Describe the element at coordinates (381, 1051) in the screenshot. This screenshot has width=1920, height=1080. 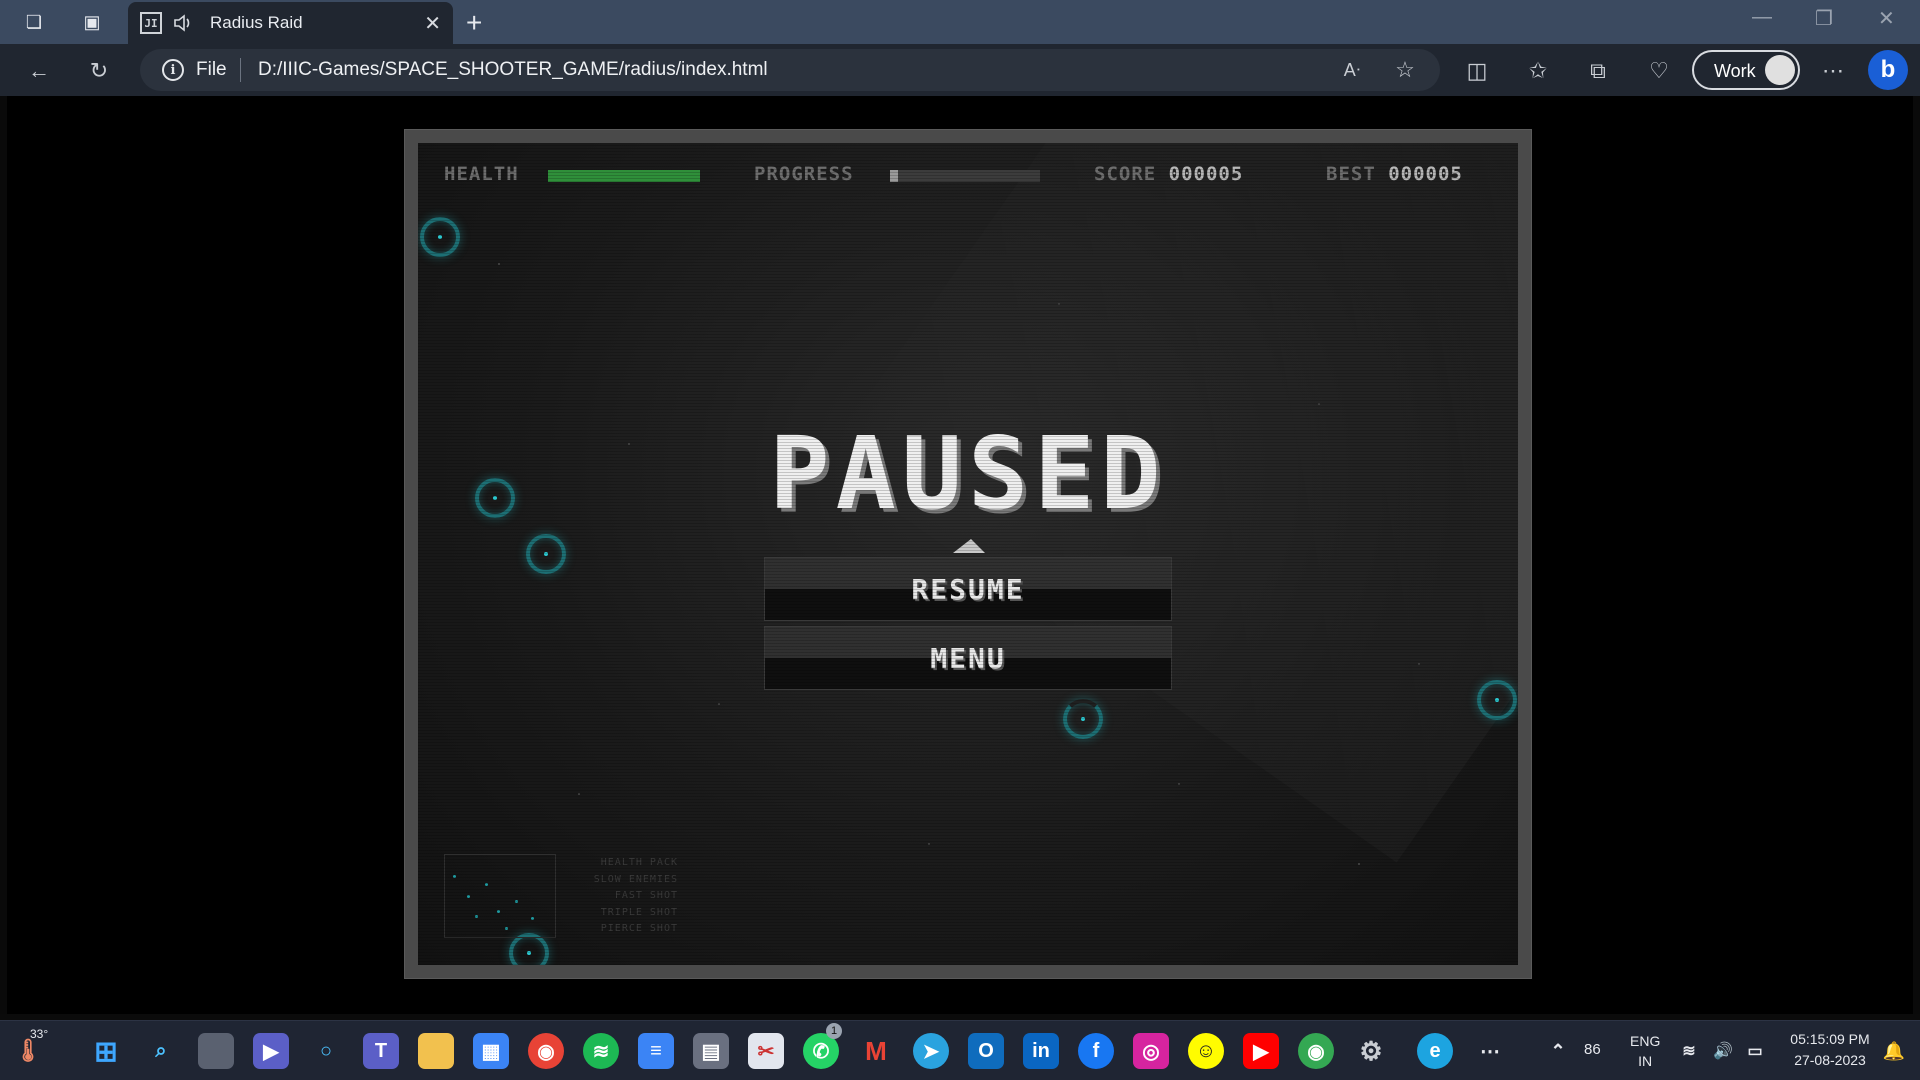
I see `teams-icon: T` at that location.